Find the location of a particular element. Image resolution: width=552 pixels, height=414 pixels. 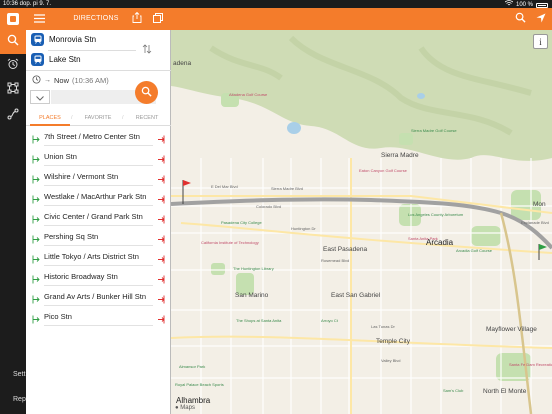

arrow-right-icon: → is located at coordinates (47, 80).